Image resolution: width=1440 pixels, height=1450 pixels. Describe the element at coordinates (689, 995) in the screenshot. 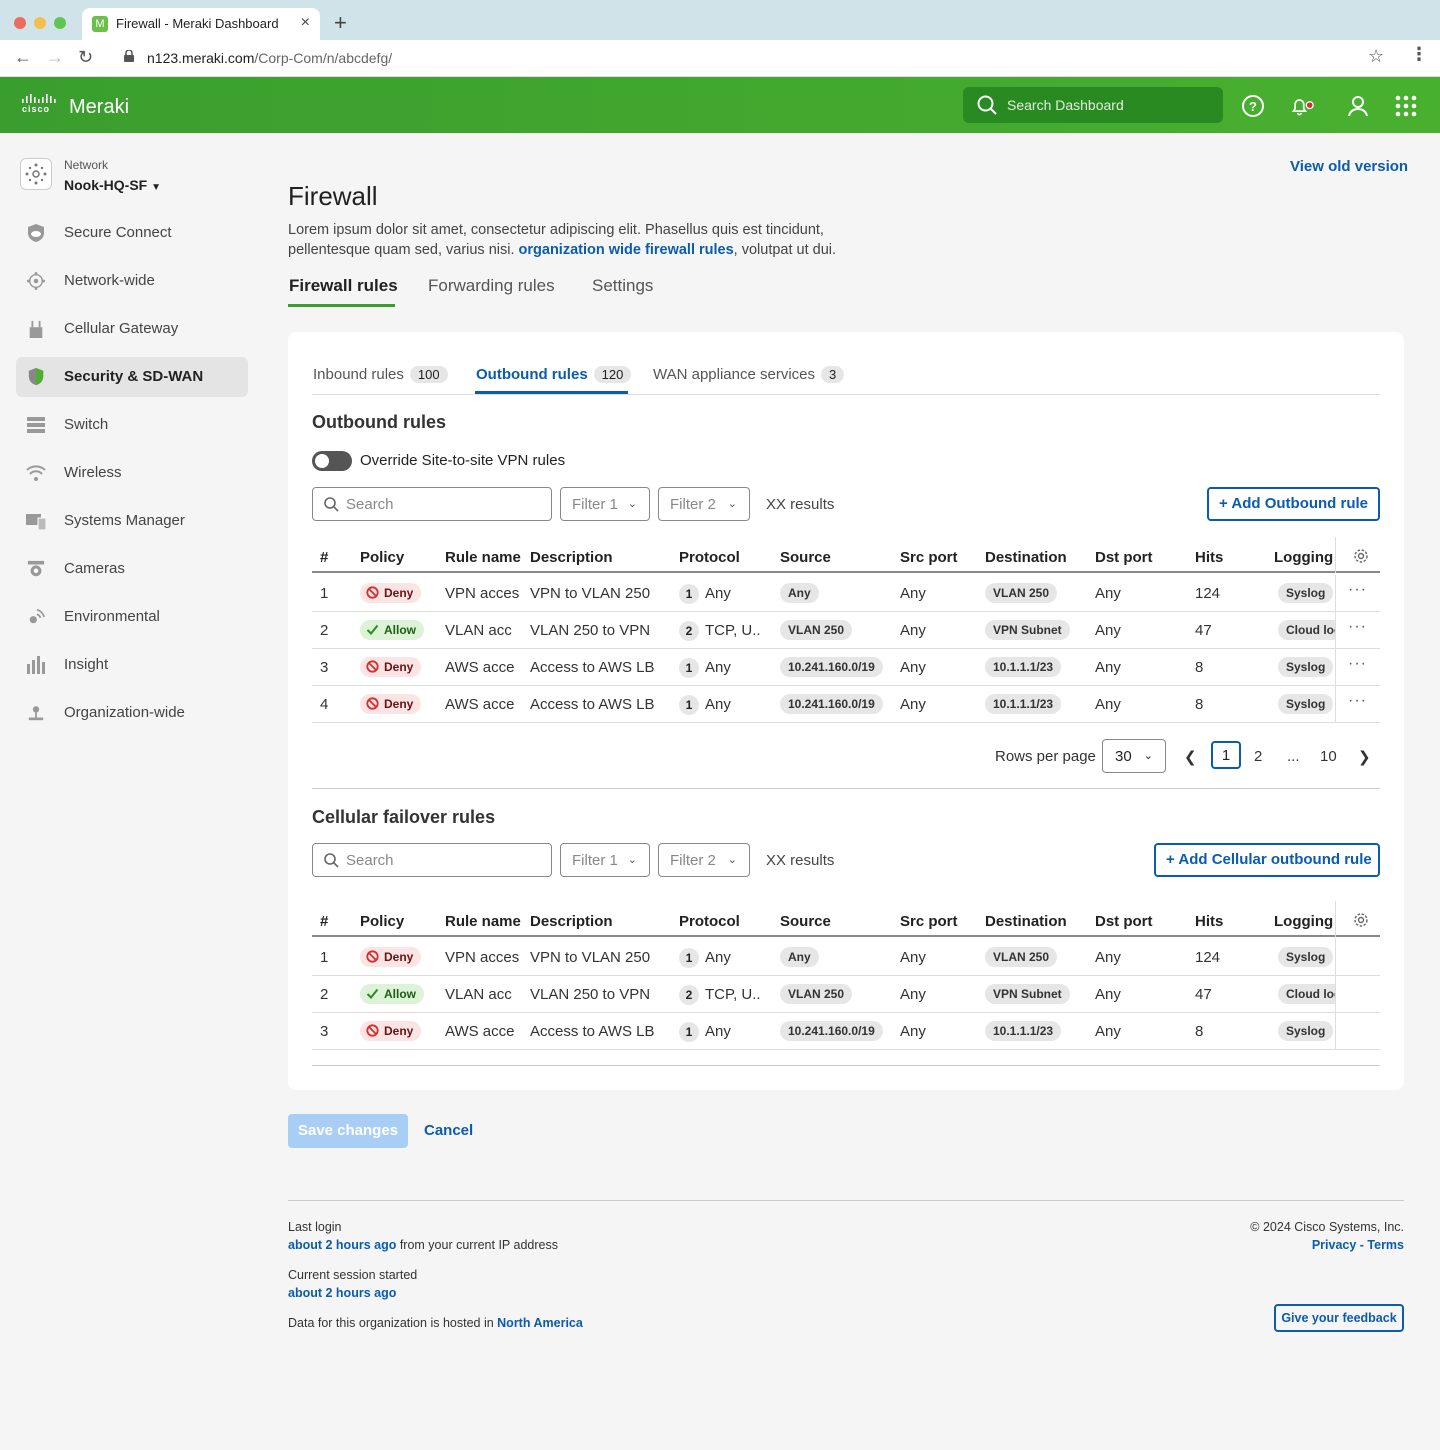

I see `protocol-count-badge: 2` at that location.